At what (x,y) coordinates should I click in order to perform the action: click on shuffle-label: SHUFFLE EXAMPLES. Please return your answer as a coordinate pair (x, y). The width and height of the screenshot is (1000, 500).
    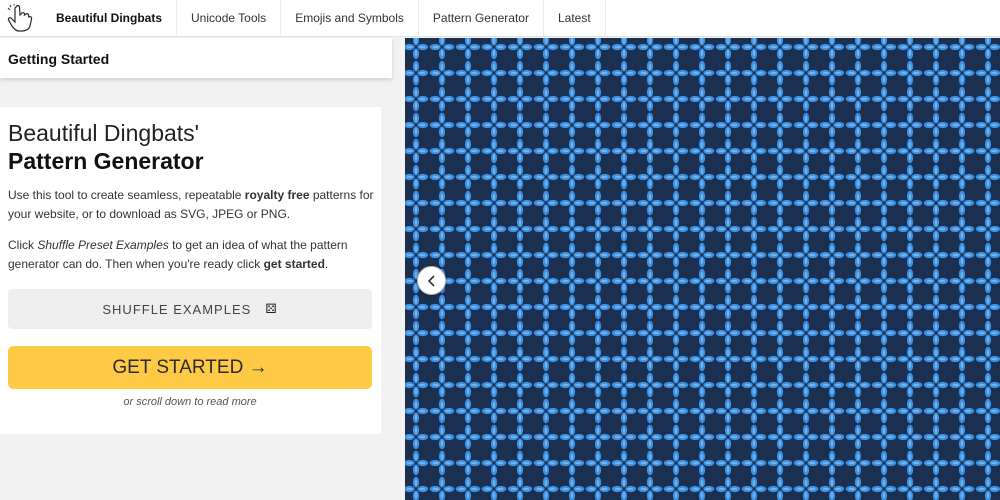
    Looking at the image, I should click on (177, 309).